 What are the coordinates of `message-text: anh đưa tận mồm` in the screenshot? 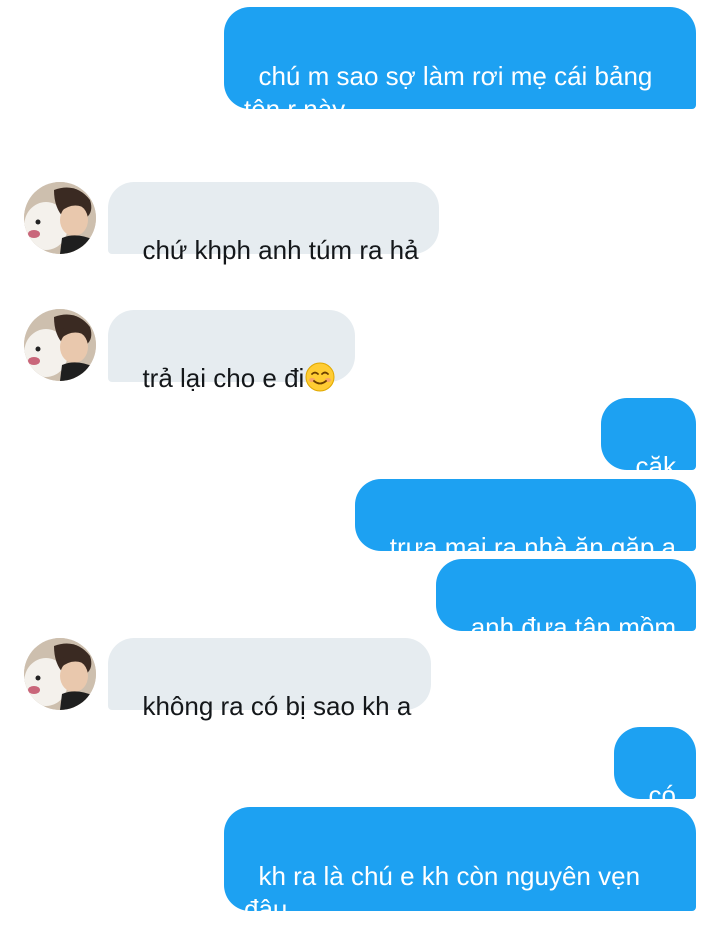 It's located at (573, 627).